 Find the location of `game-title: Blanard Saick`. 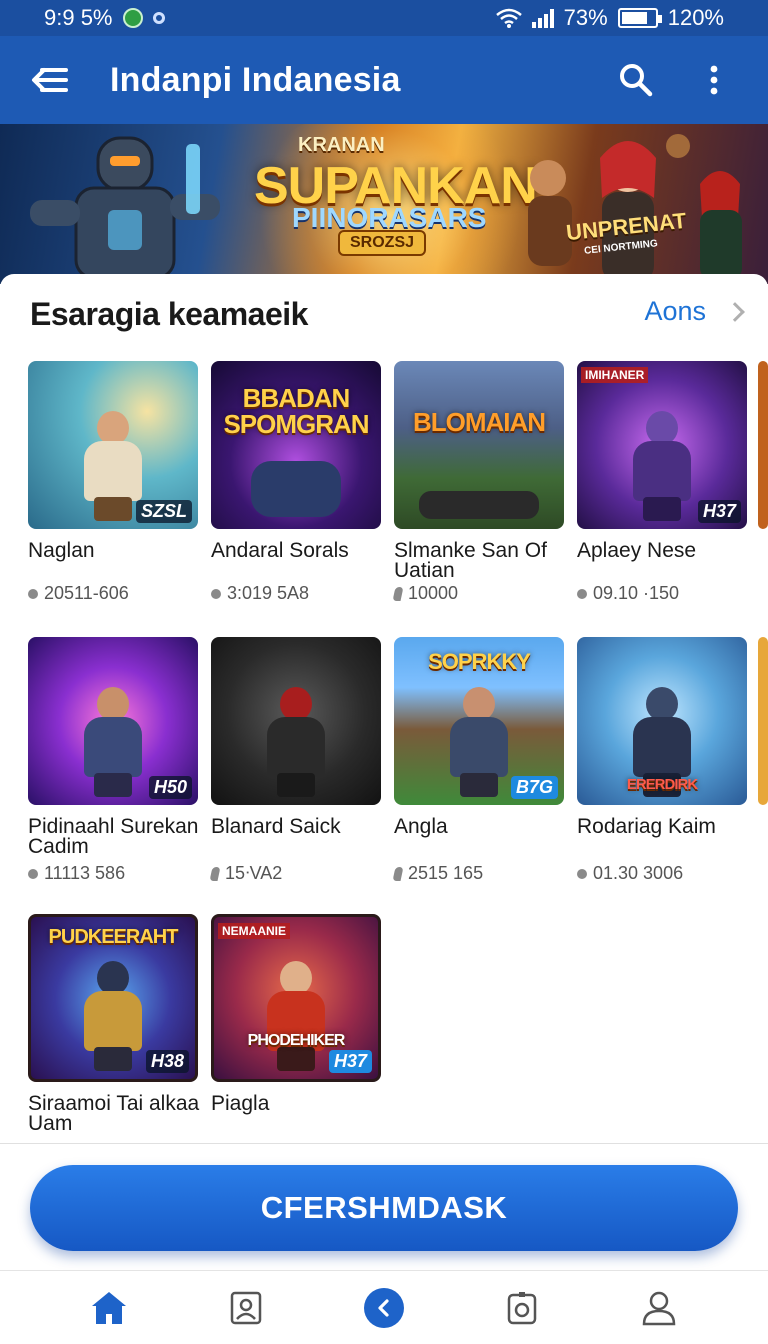

game-title: Blanard Saick is located at coordinates (276, 826).